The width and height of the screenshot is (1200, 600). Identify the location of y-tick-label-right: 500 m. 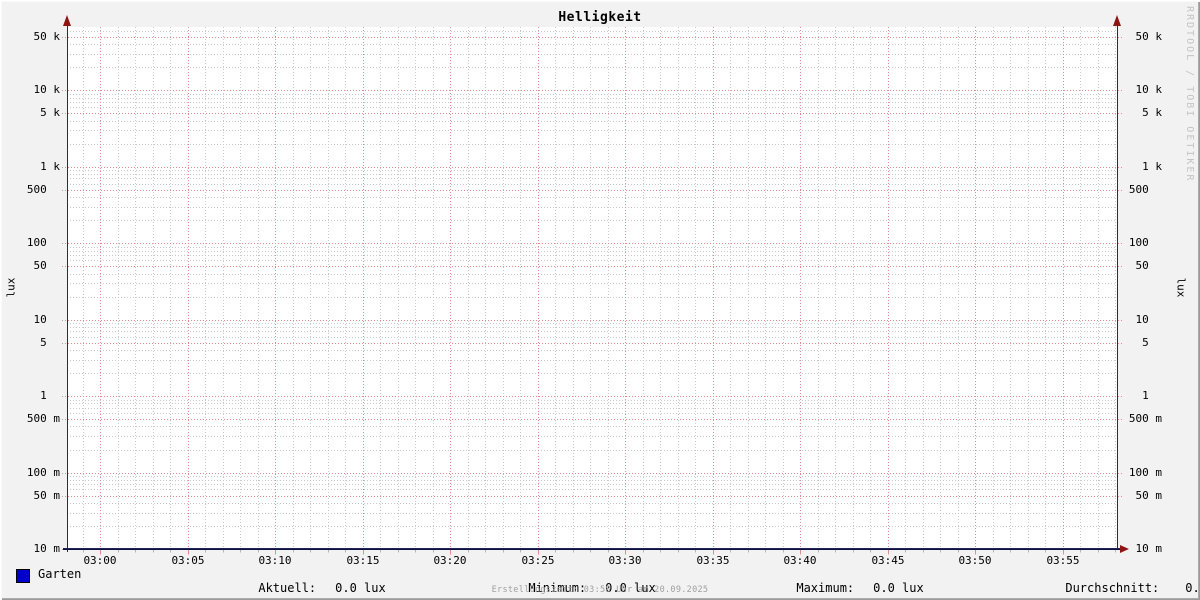
(1145, 418).